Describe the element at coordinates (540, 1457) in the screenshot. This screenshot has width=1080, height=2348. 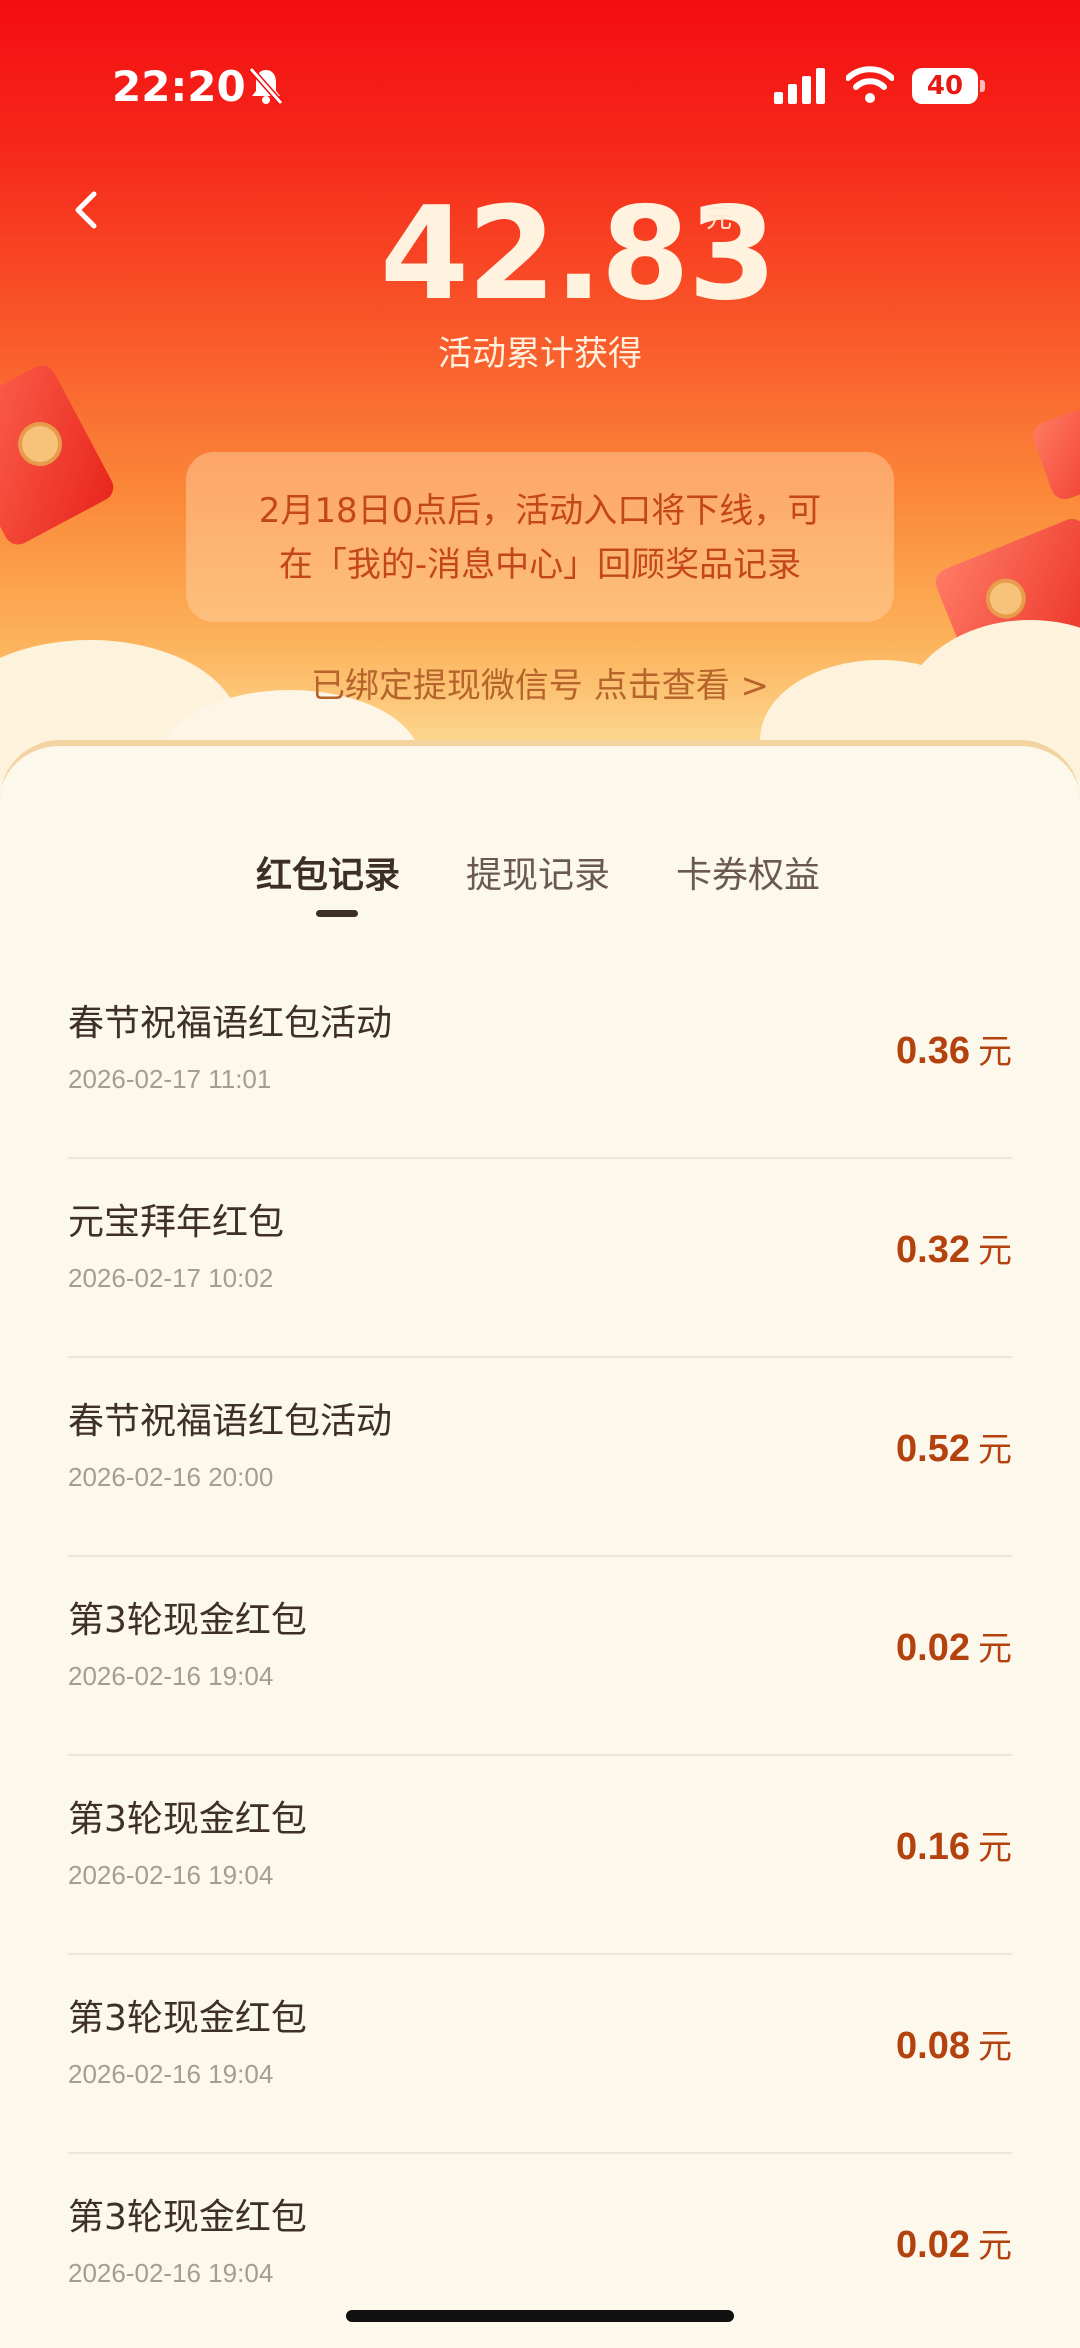
I see `list-item: 春节祝福语红包活动 2026-02-16 20:00 0.52 元` at that location.